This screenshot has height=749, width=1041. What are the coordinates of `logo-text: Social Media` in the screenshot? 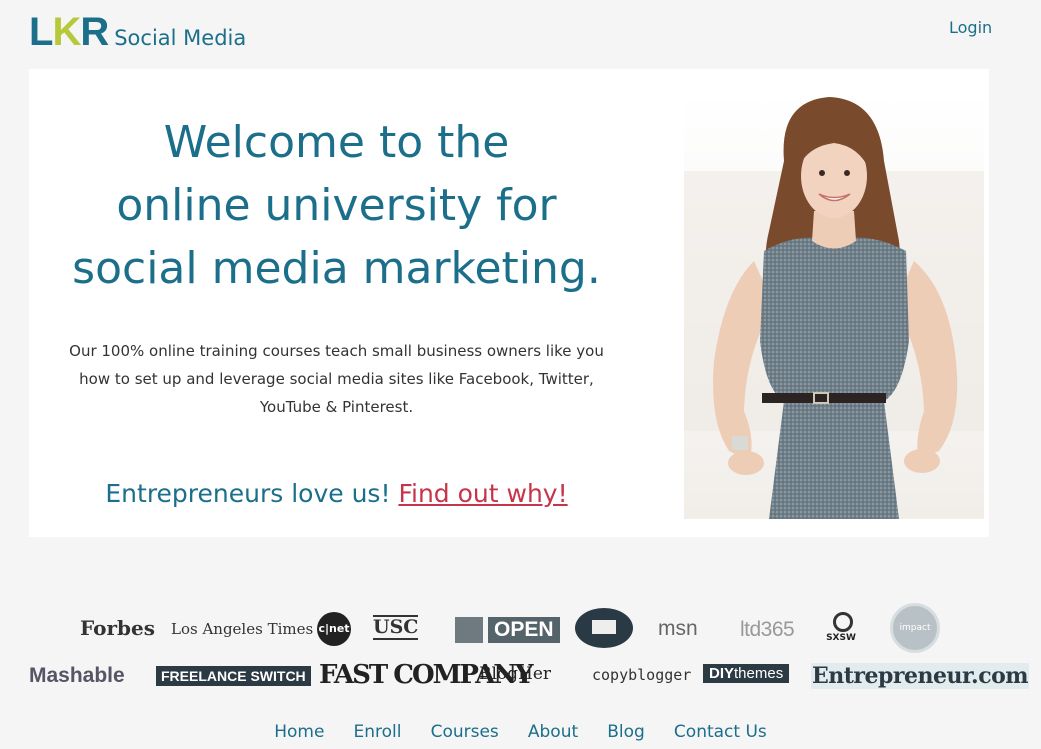 It's located at (180, 38).